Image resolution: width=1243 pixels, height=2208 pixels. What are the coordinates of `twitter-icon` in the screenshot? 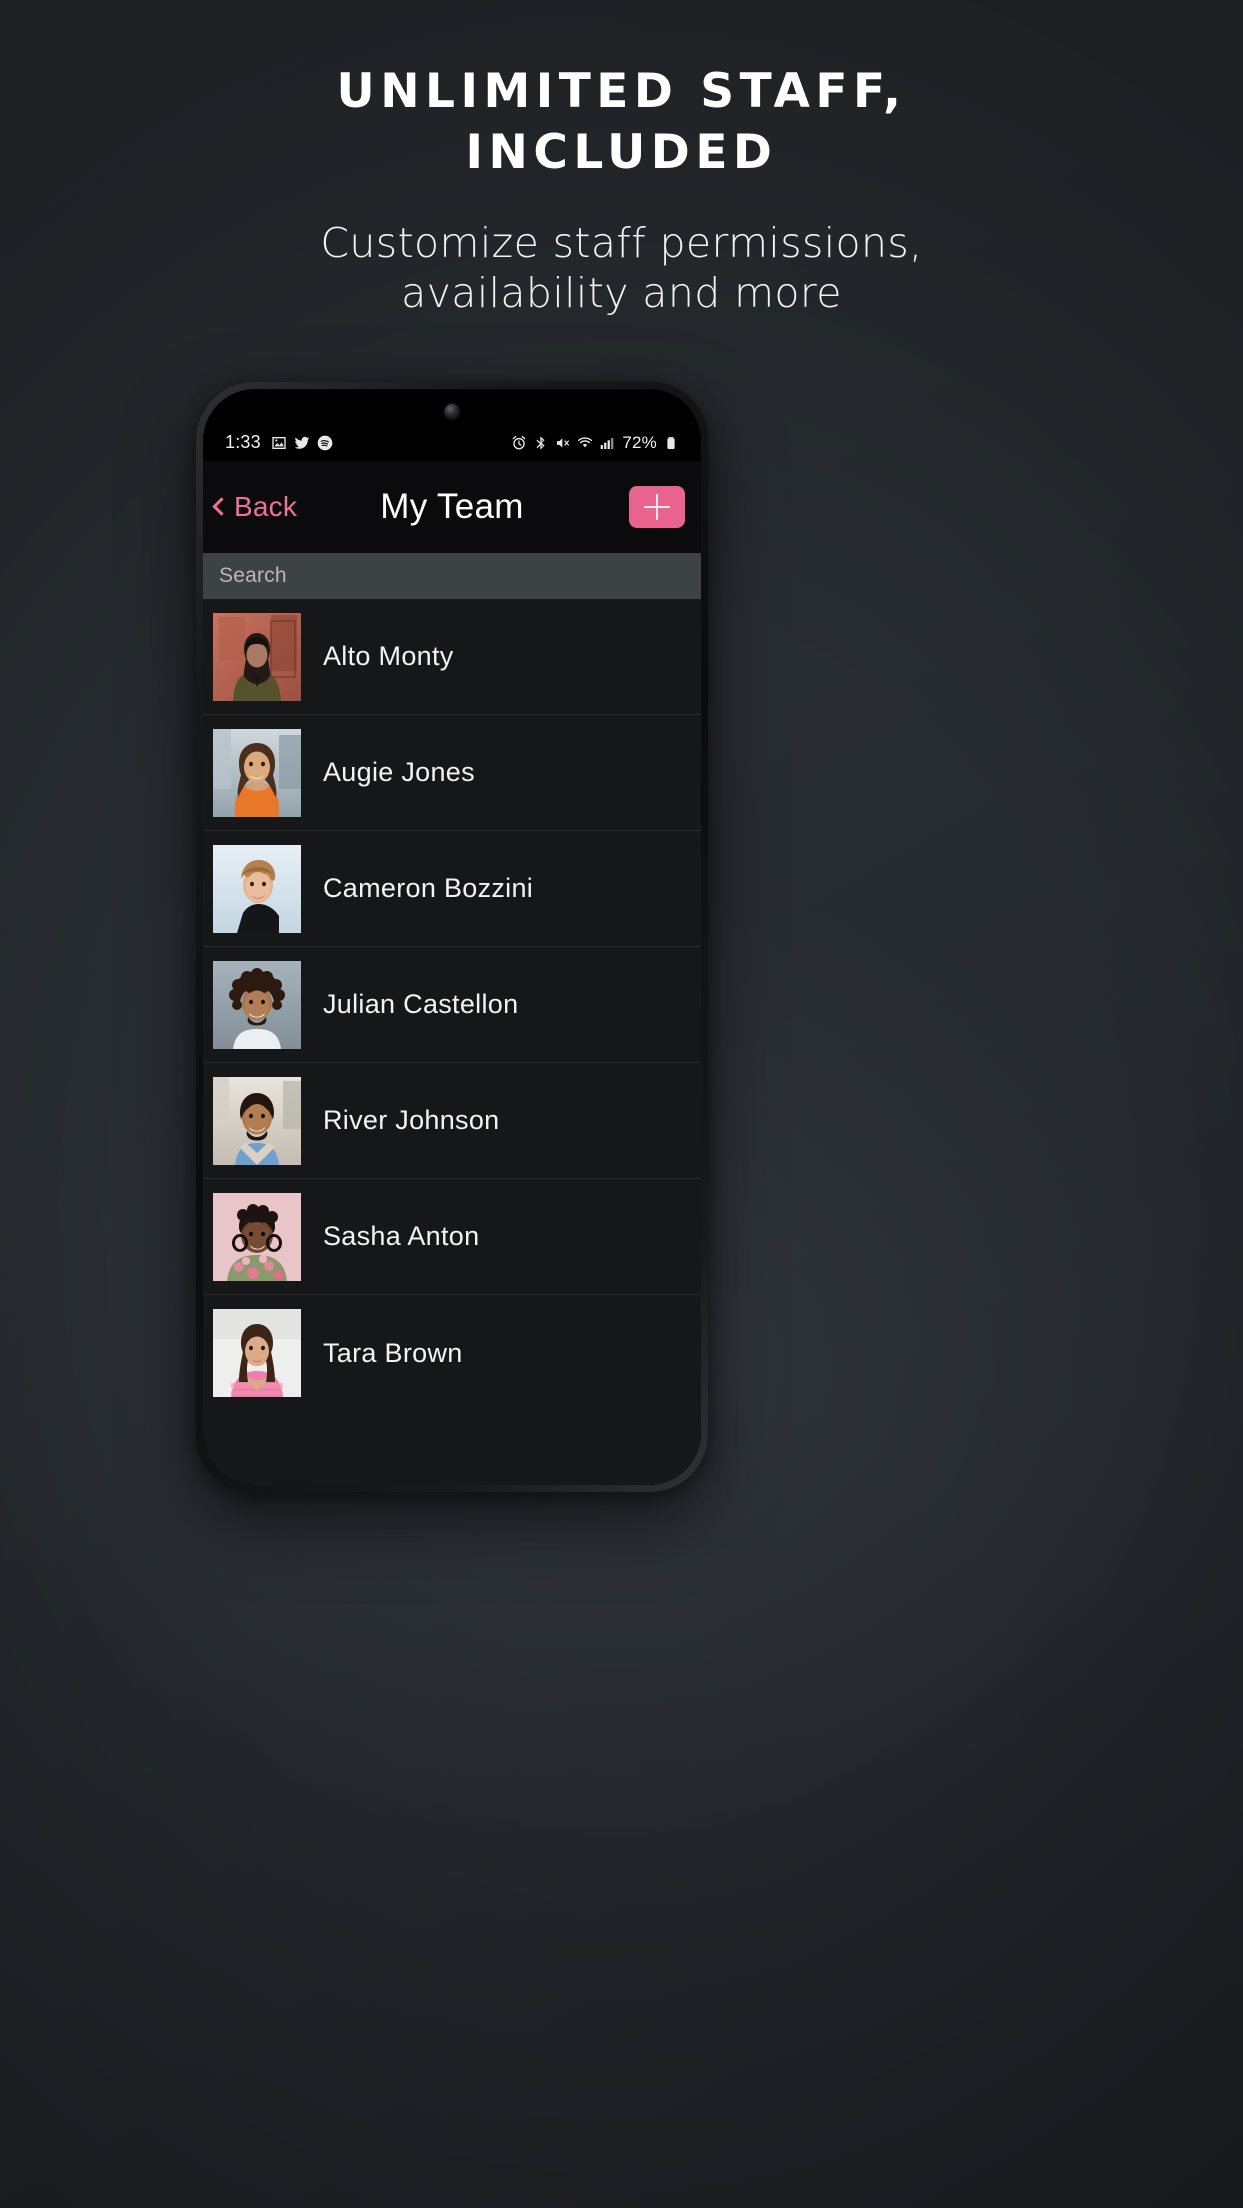 It's located at (302, 443).